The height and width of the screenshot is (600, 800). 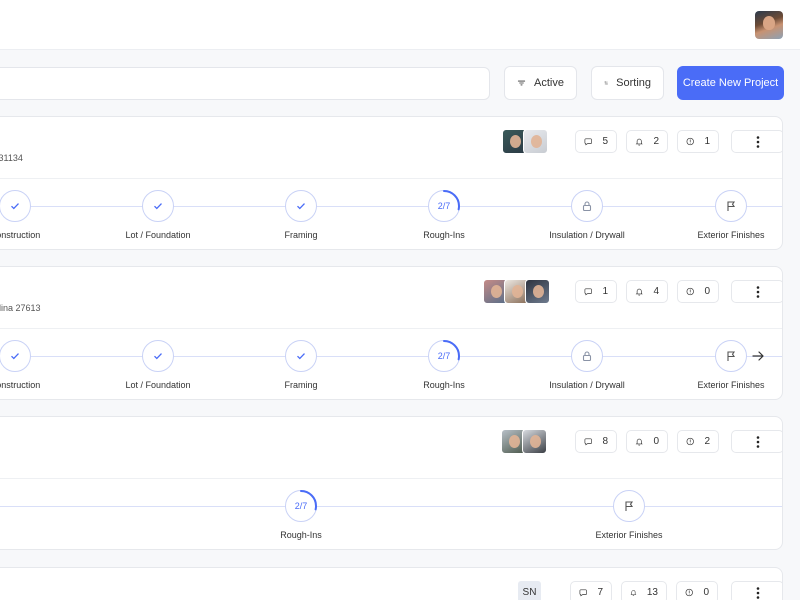 What do you see at coordinates (596, 141) in the screenshot?
I see `comments-count: 5` at bounding box center [596, 141].